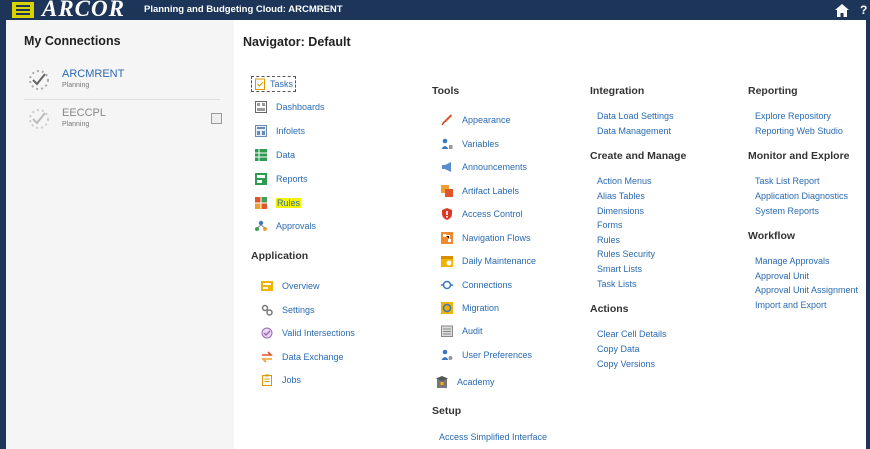 This screenshot has height=449, width=870. What do you see at coordinates (290, 107) in the screenshot?
I see `nav-item-dashboards: Dashboards` at bounding box center [290, 107].